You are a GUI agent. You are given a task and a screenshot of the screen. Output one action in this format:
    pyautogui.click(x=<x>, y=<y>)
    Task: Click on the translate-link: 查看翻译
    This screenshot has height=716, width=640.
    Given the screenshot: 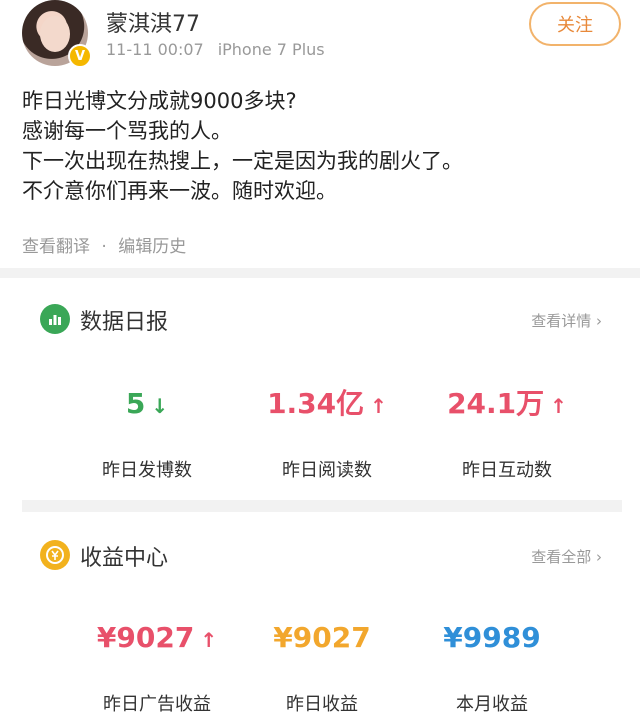 What is the action you would take?
    pyautogui.click(x=56, y=247)
    